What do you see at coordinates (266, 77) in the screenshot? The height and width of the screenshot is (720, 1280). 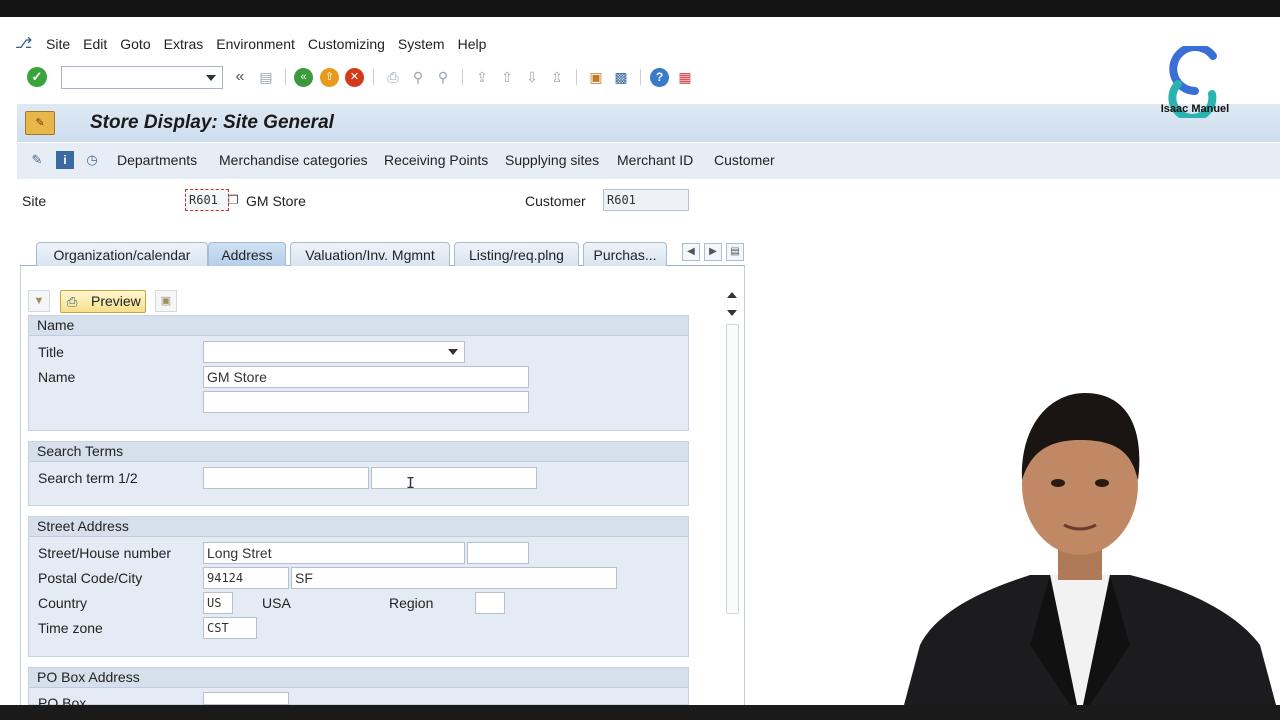 I see `save-icon: ▤` at bounding box center [266, 77].